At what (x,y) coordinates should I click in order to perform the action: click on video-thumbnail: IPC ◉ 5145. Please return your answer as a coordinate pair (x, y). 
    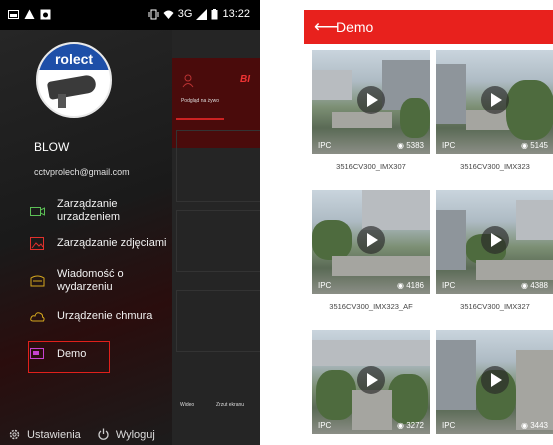
    Looking at the image, I should click on (494, 102).